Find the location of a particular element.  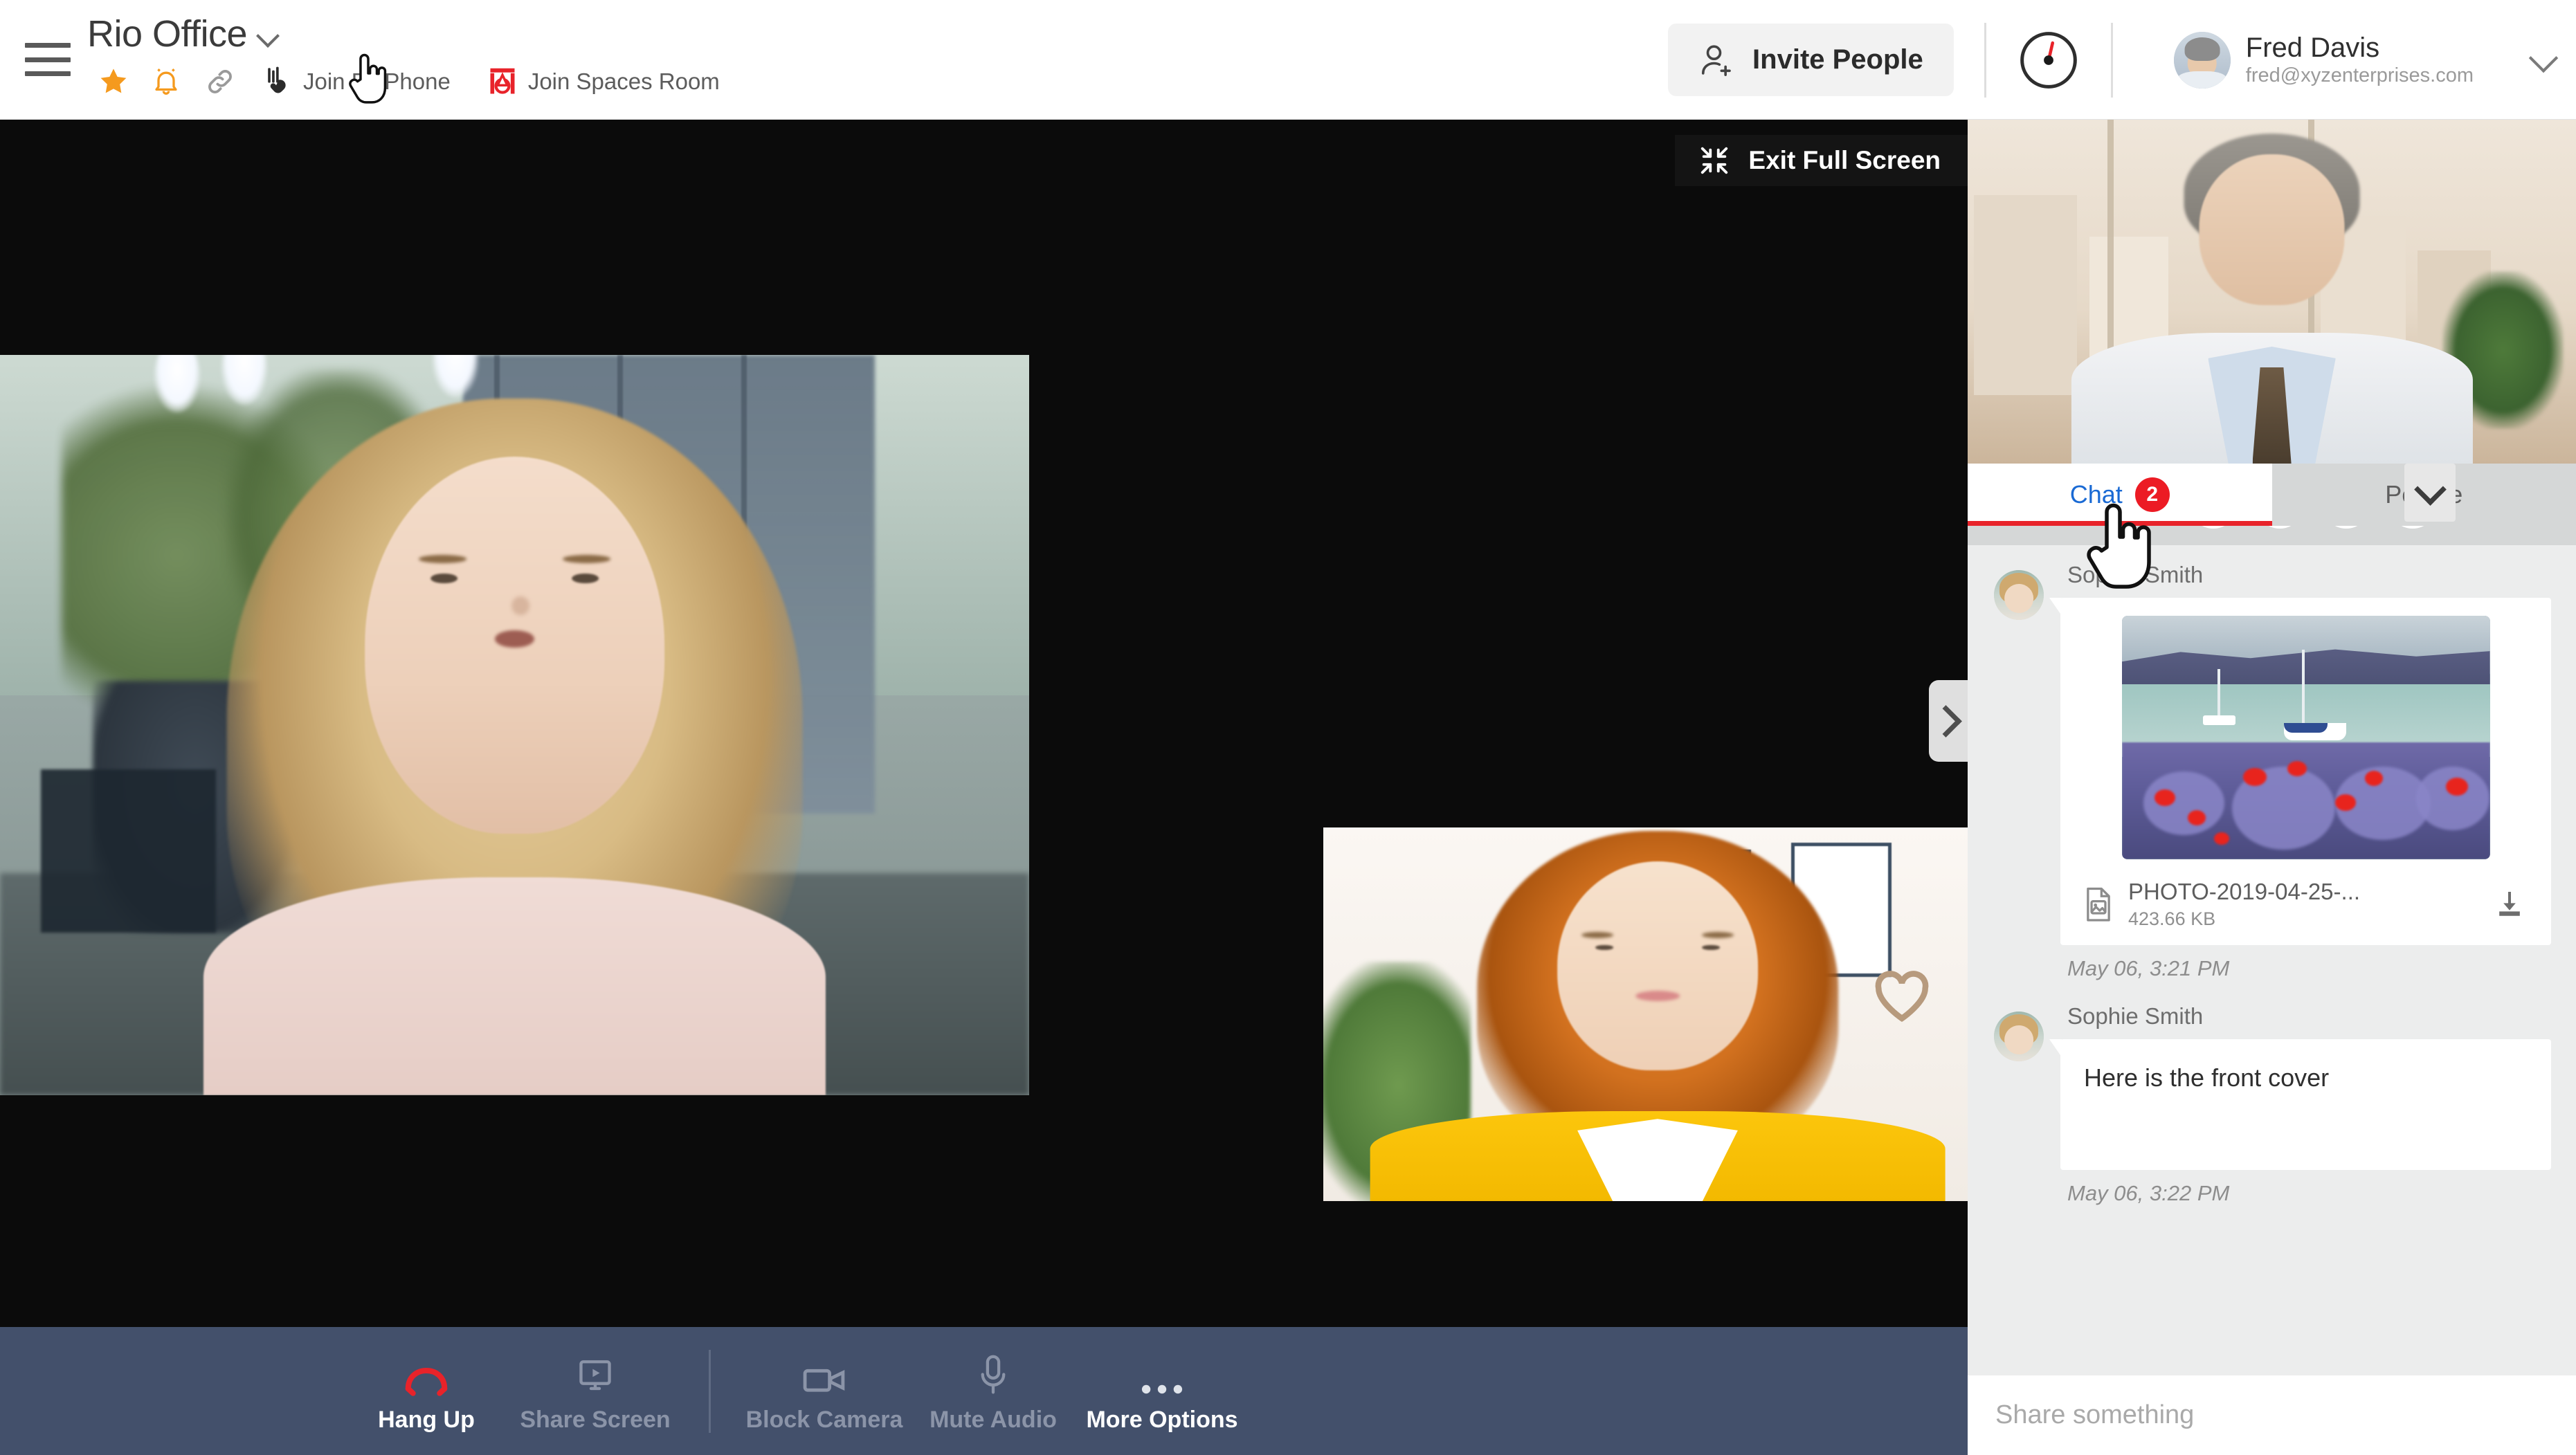

message-timestamp: May 06, 3:22 PM is located at coordinates (2148, 1192).